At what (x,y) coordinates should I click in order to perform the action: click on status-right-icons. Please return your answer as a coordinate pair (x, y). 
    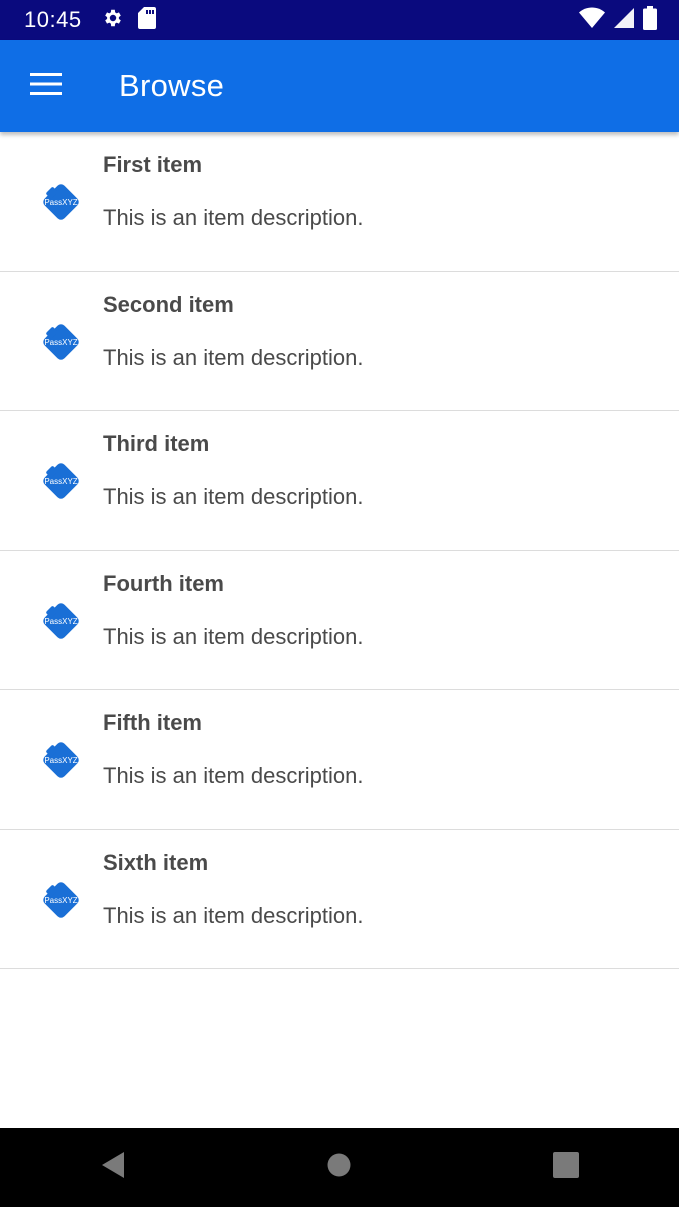
    Looking at the image, I should click on (618, 20).